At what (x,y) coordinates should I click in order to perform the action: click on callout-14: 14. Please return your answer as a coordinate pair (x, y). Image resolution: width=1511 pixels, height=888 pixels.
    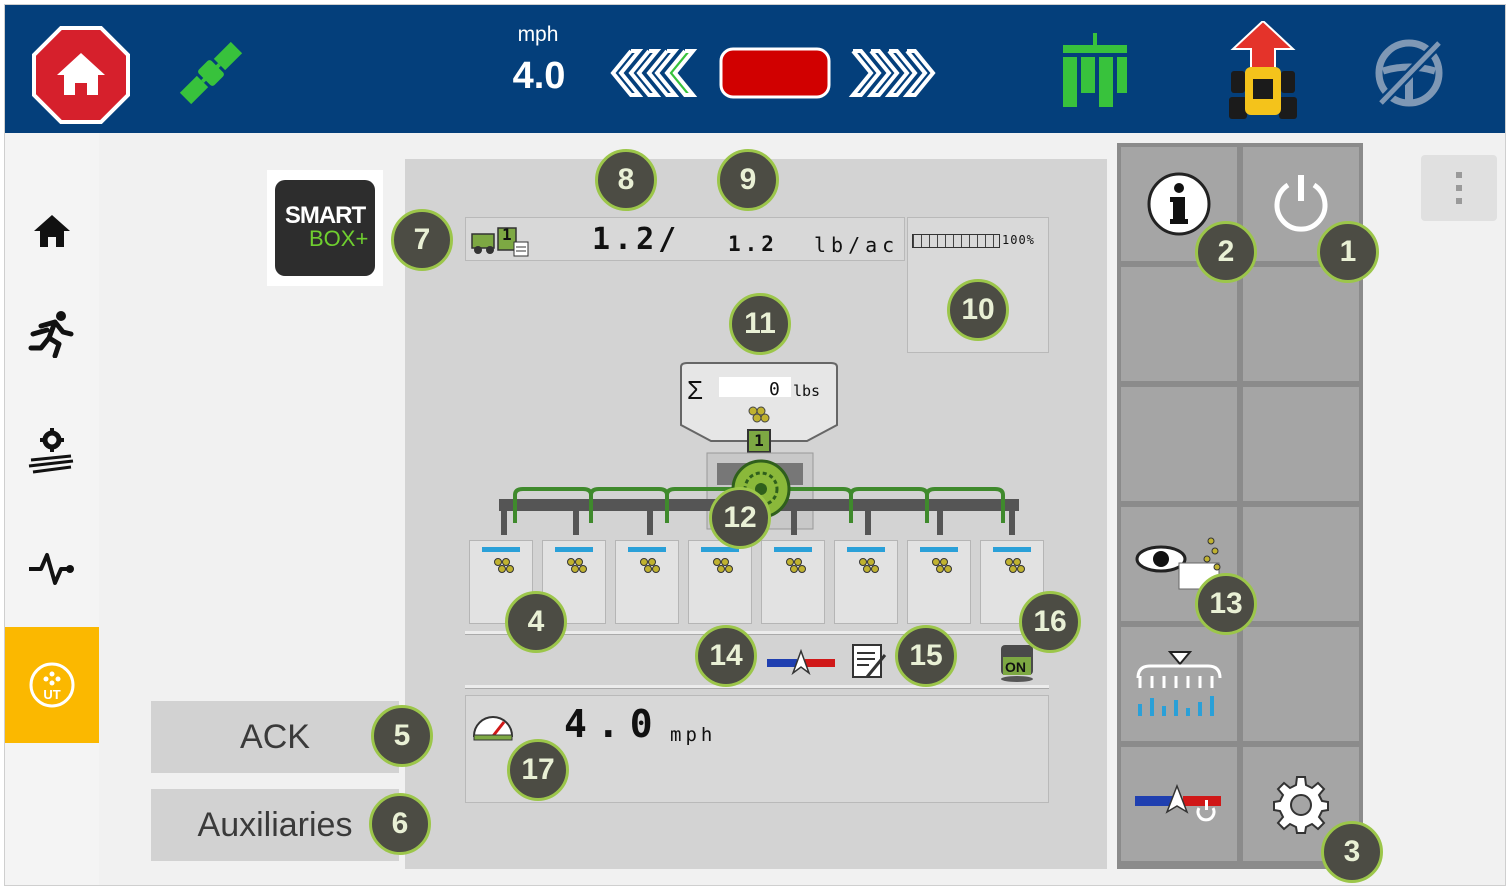
    Looking at the image, I should click on (726, 656).